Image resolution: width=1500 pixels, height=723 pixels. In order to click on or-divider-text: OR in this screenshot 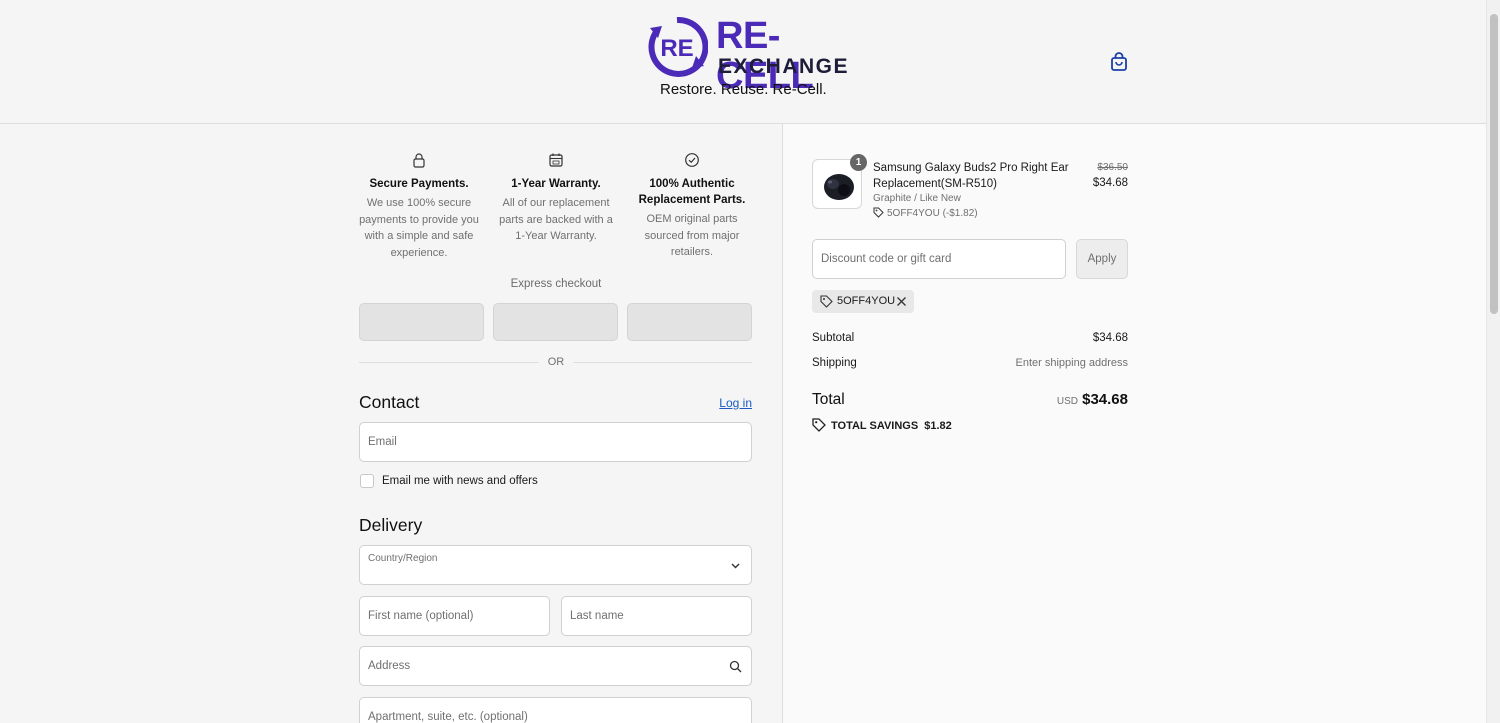, I will do `click(556, 362)`.